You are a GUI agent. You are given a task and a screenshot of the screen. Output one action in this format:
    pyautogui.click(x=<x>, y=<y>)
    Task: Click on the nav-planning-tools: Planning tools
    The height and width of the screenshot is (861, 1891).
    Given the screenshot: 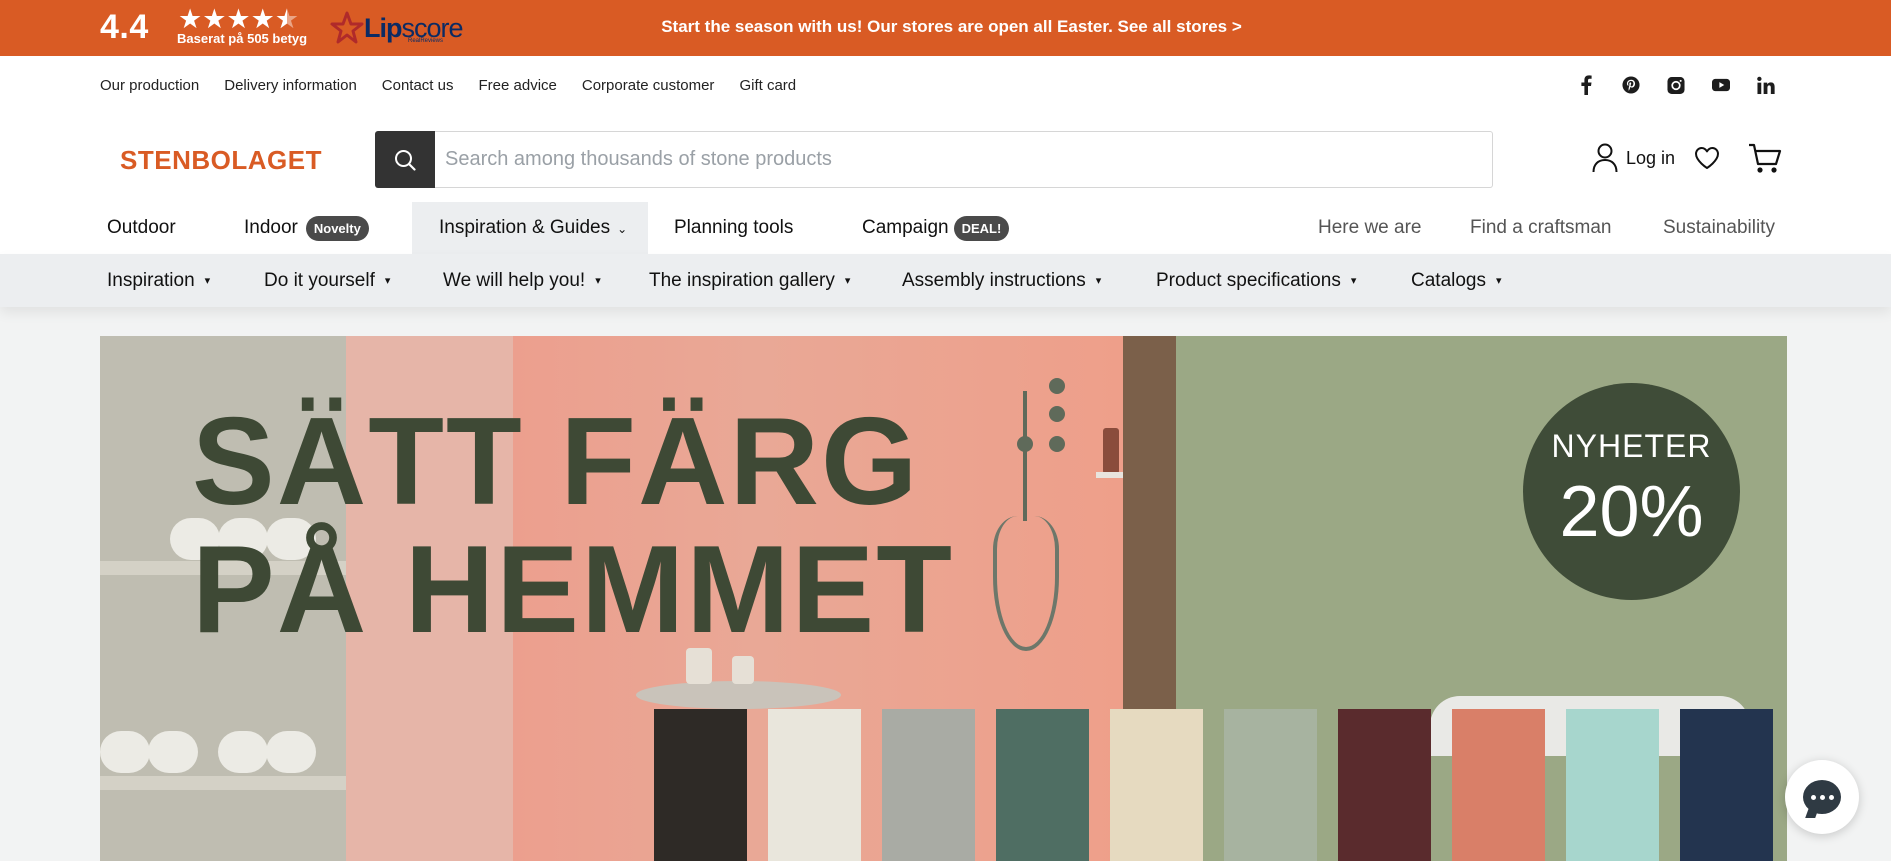 What is the action you would take?
    pyautogui.click(x=733, y=228)
    